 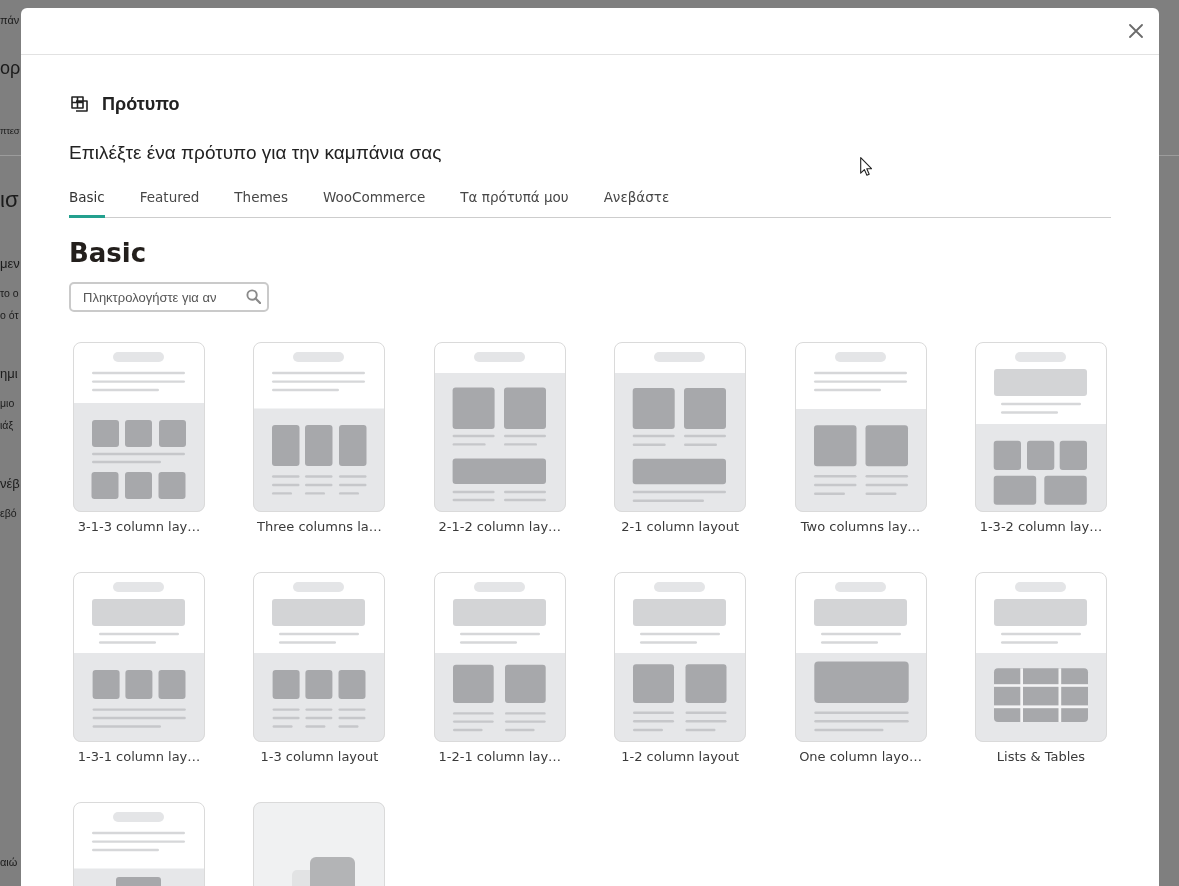 I want to click on tab: Basic, so click(x=87, y=202).